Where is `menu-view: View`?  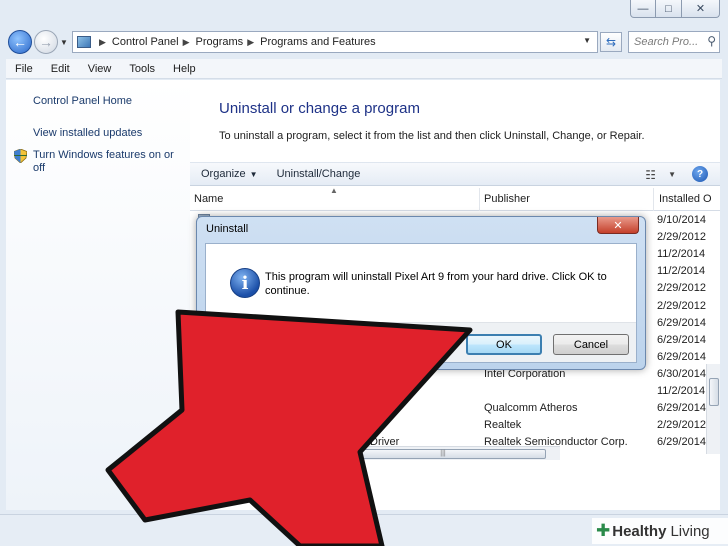 menu-view: View is located at coordinates (100, 69).